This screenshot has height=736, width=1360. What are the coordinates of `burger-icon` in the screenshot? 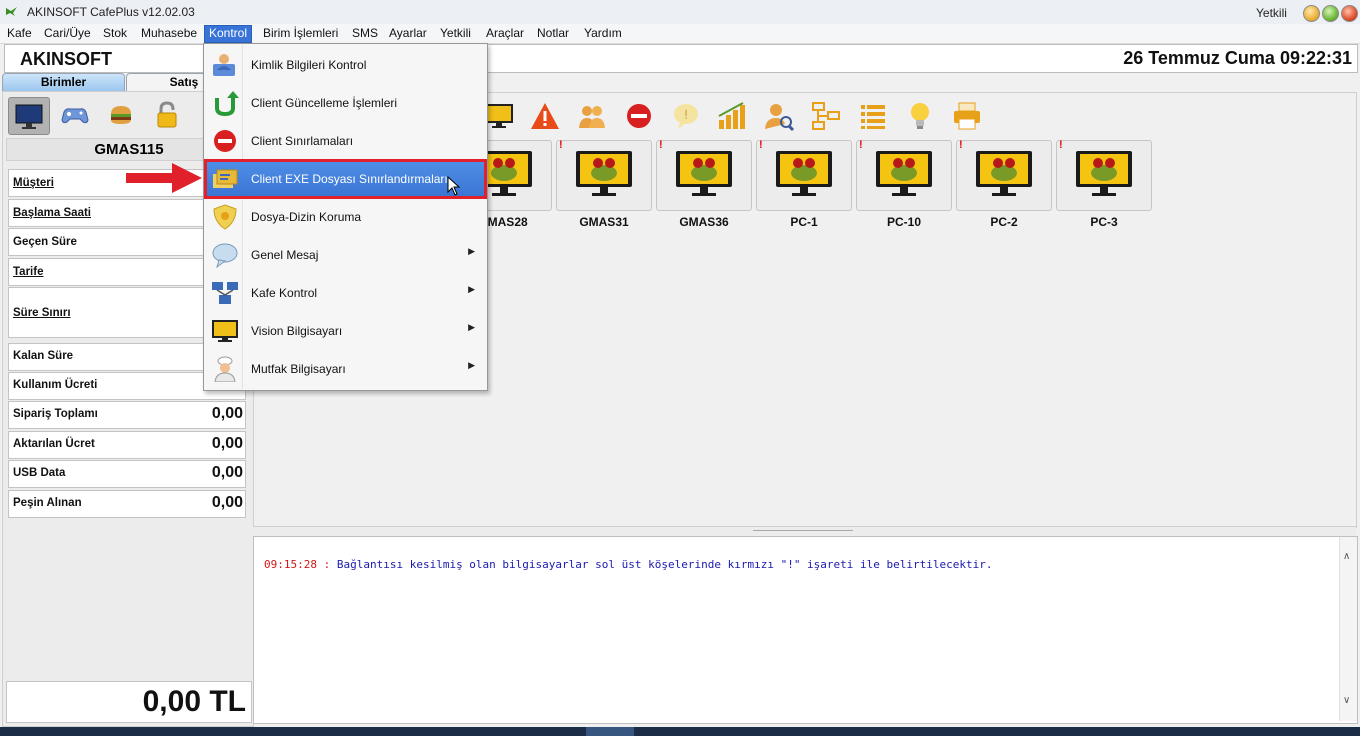 It's located at (121, 115).